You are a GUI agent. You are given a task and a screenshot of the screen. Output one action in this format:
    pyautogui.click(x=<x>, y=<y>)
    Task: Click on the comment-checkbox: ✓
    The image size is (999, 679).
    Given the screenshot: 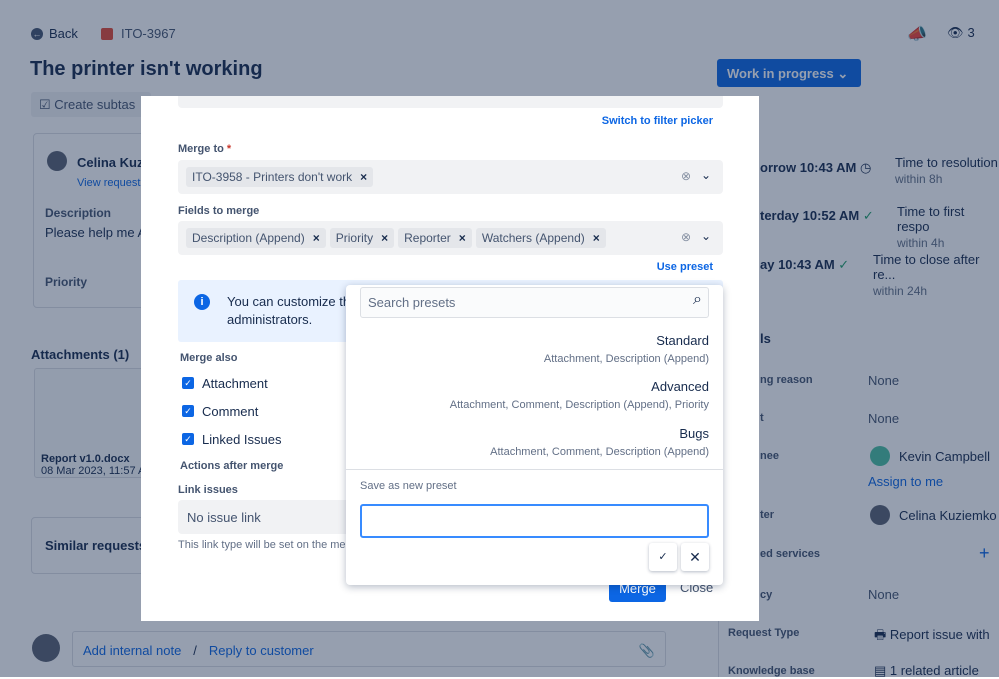 What is the action you would take?
    pyautogui.click(x=188, y=411)
    